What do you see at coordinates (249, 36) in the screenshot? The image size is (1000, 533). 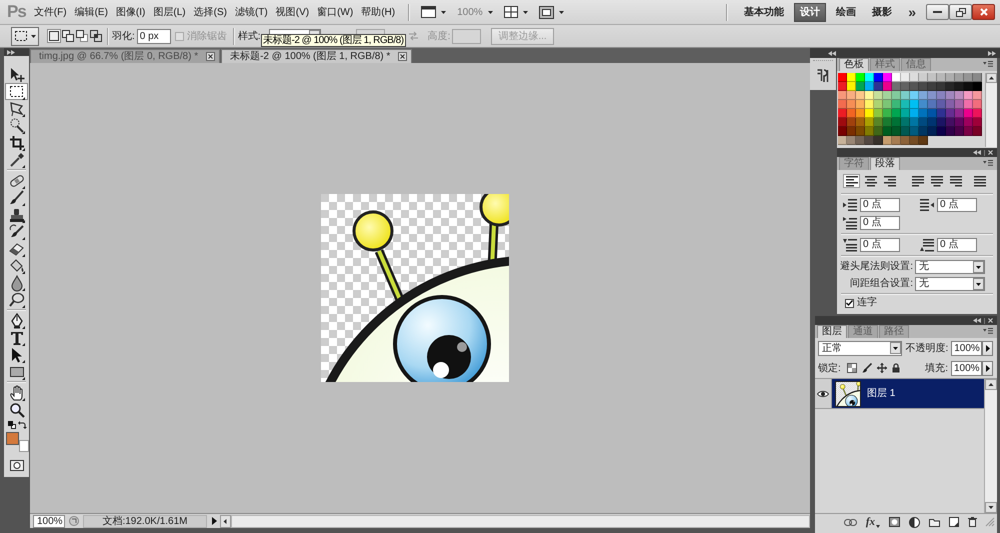 I see `style-label: 样式:` at bounding box center [249, 36].